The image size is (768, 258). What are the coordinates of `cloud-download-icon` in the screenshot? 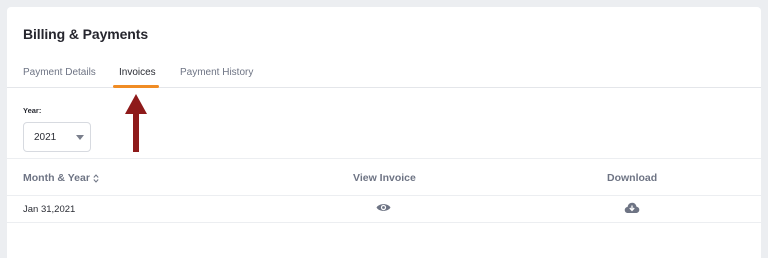 It's located at (632, 208).